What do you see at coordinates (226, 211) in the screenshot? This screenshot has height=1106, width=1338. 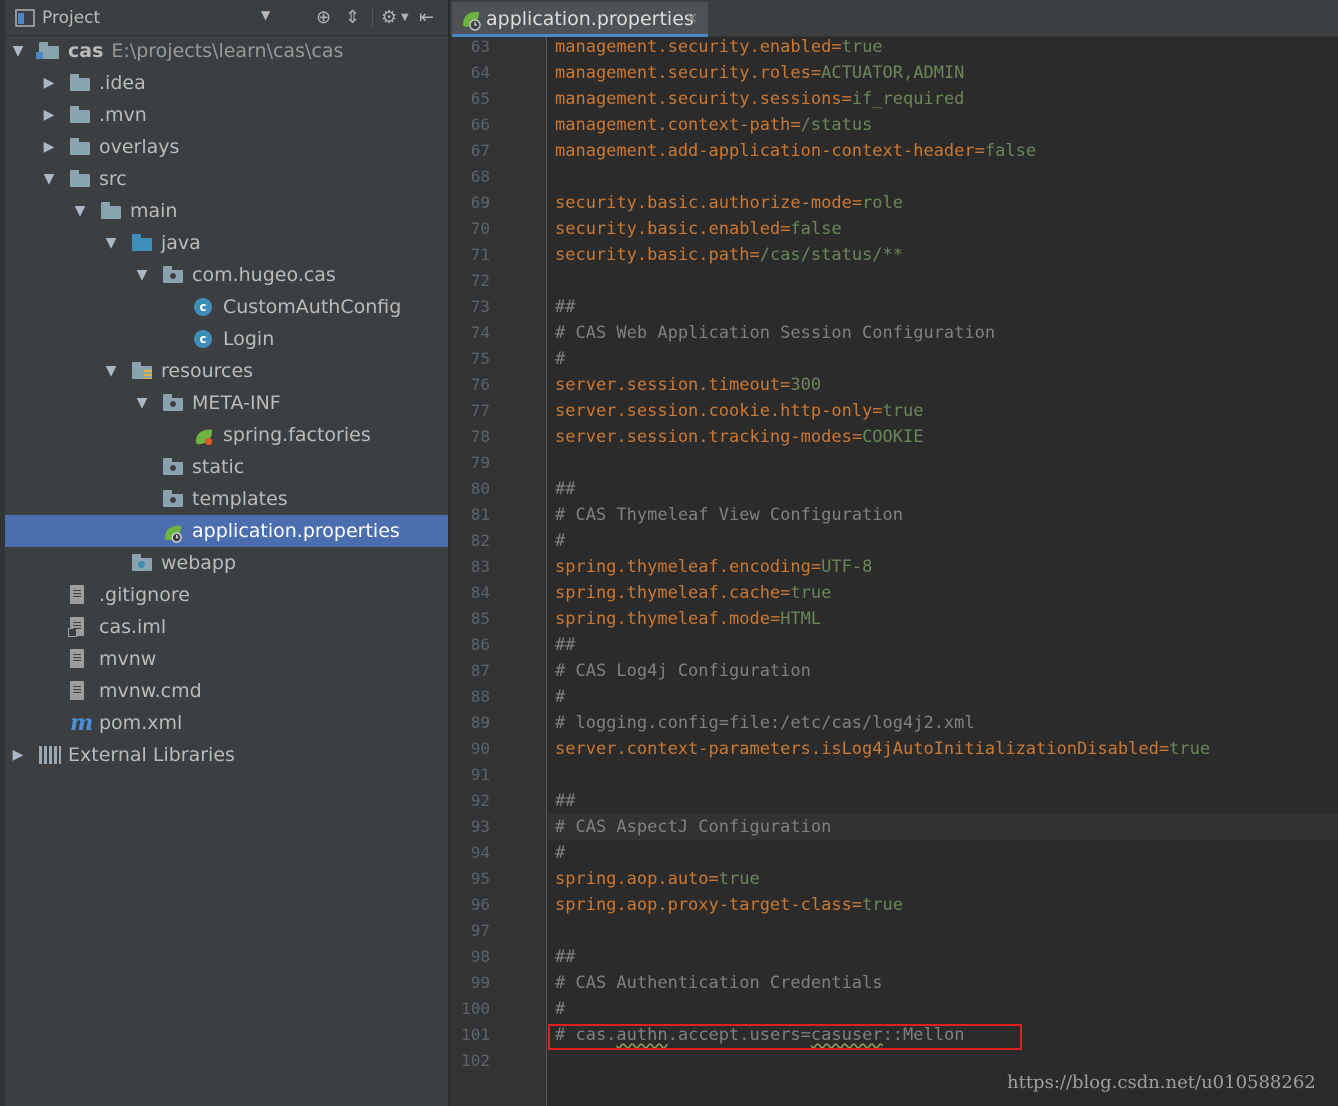 I see `tree-item: ▼ main` at bounding box center [226, 211].